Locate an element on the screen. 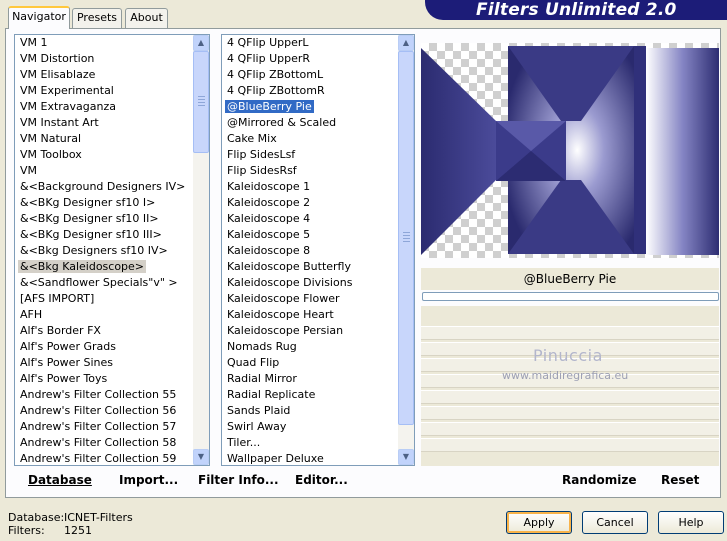 This screenshot has width=727, height=541. randomize-button: Randomize is located at coordinates (599, 480).